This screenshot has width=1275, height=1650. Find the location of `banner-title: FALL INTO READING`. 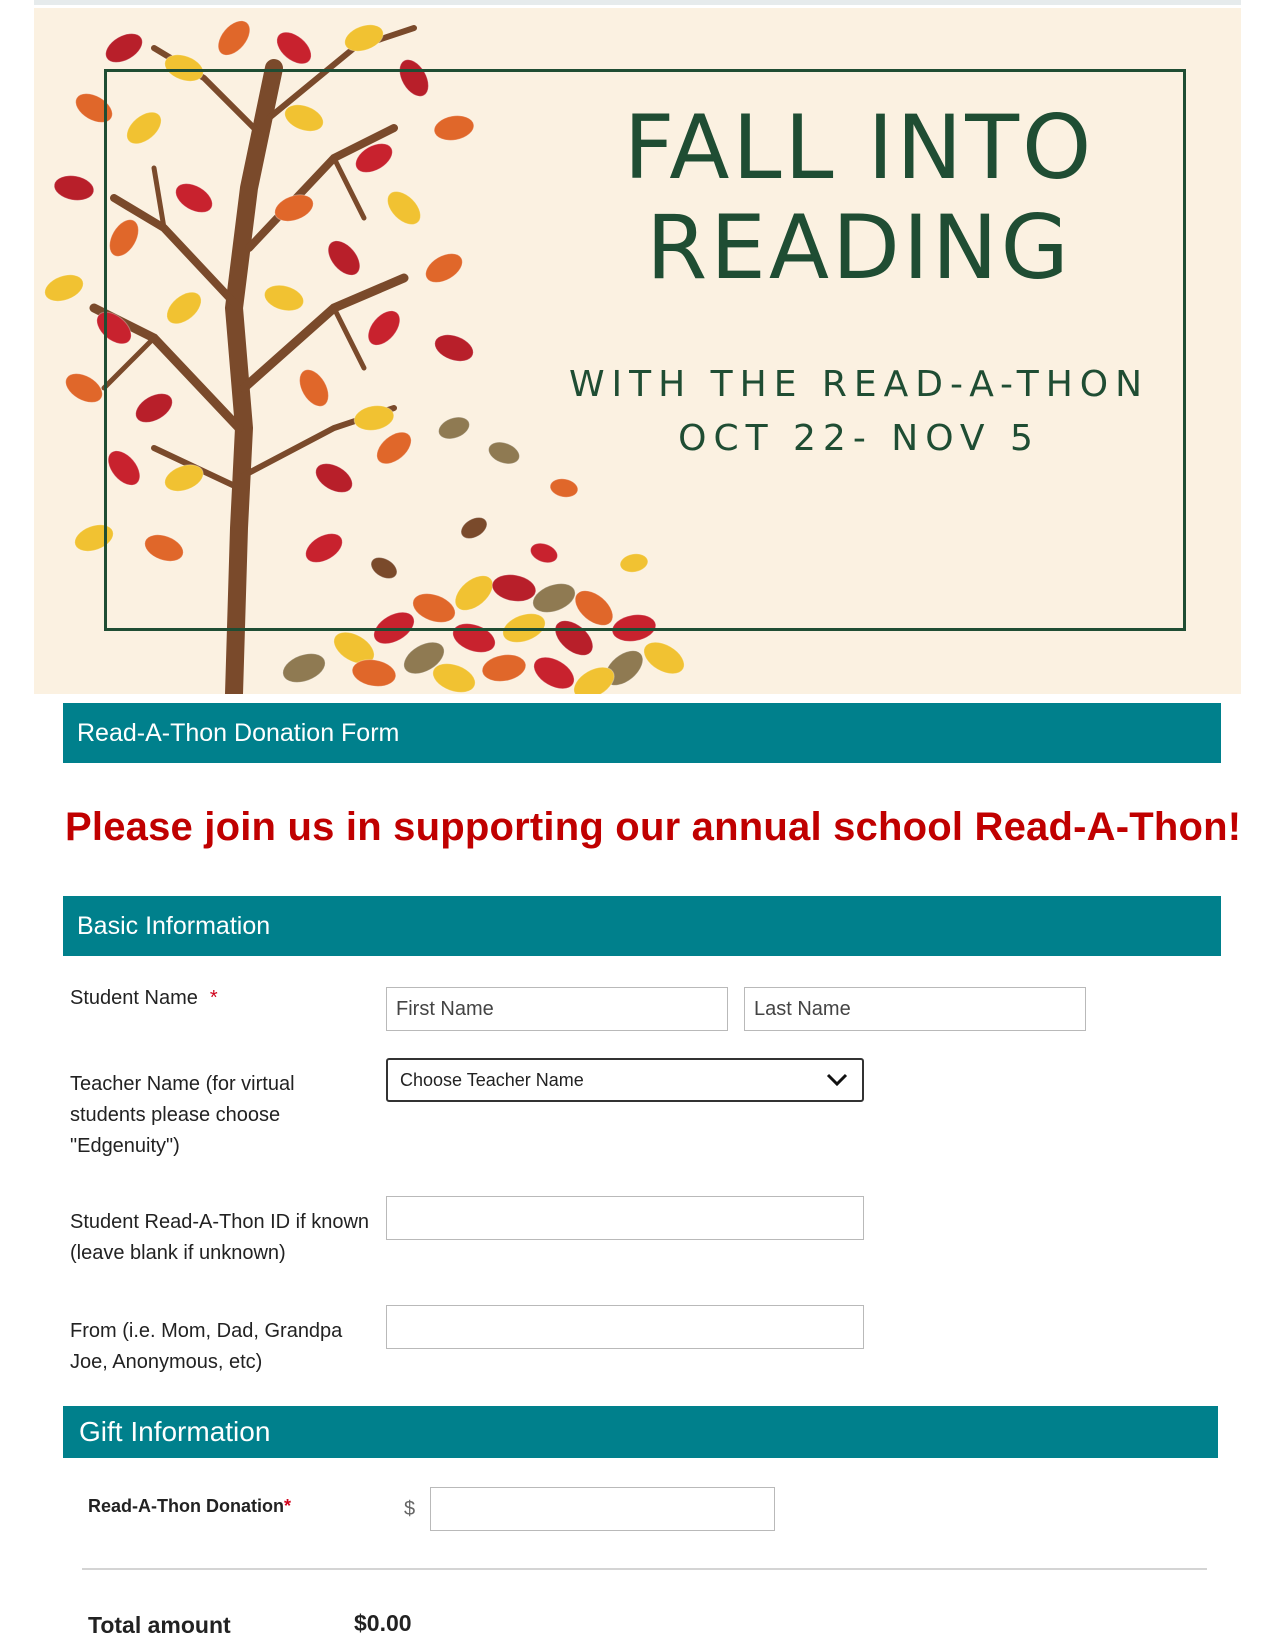

banner-title: FALL INTO READING is located at coordinates (859, 198).